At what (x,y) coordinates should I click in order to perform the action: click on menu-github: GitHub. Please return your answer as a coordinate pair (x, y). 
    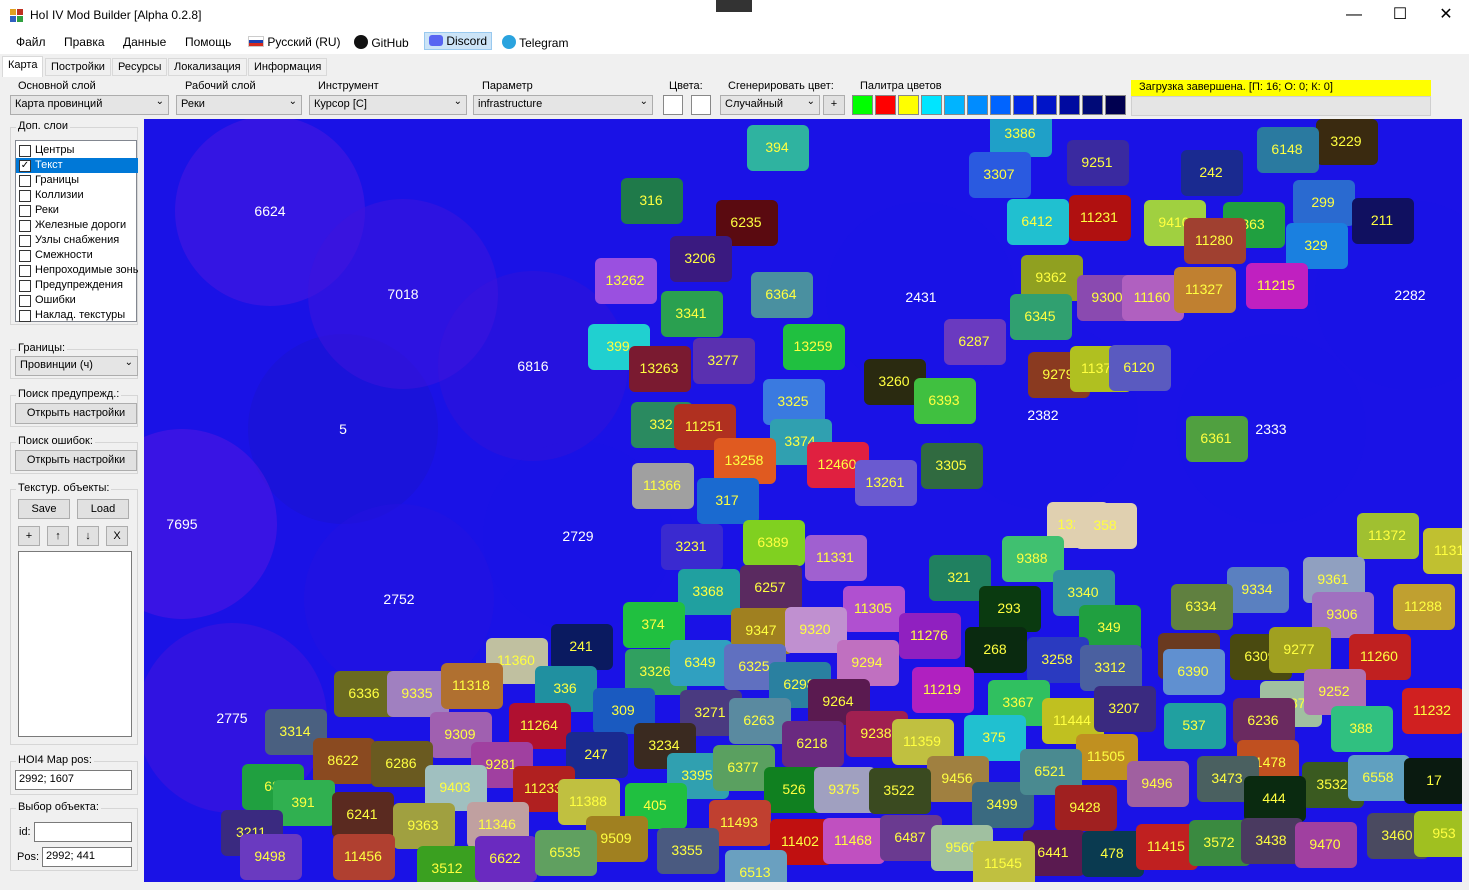
    Looking at the image, I should click on (381, 42).